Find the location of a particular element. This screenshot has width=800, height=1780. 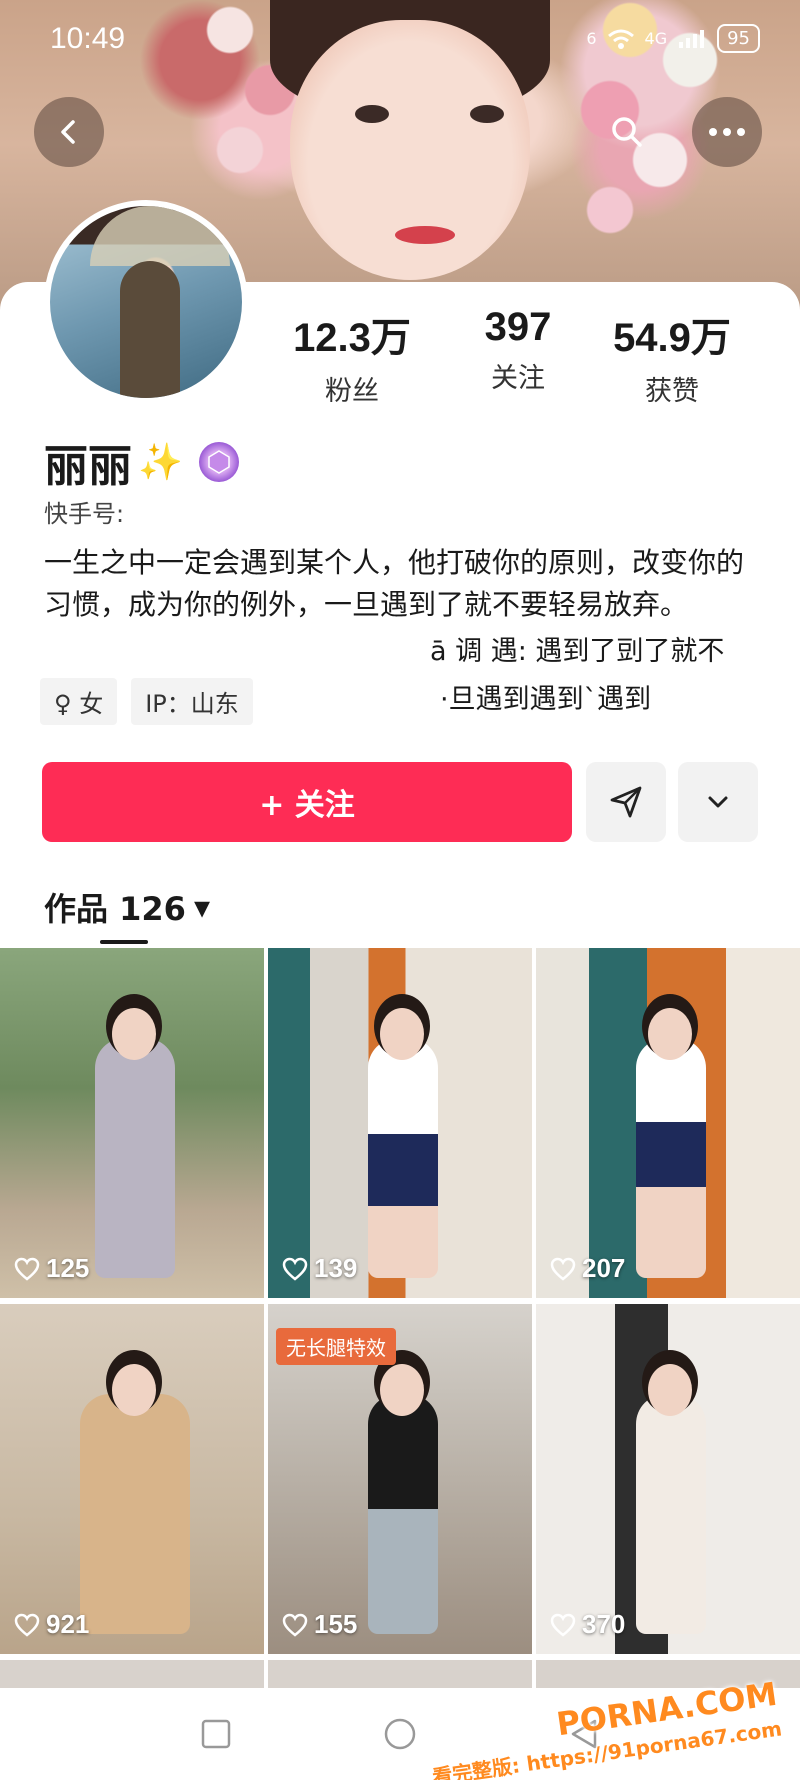

stat-fans: 12.3万 粉丝 is located at coordinates (352, 356).